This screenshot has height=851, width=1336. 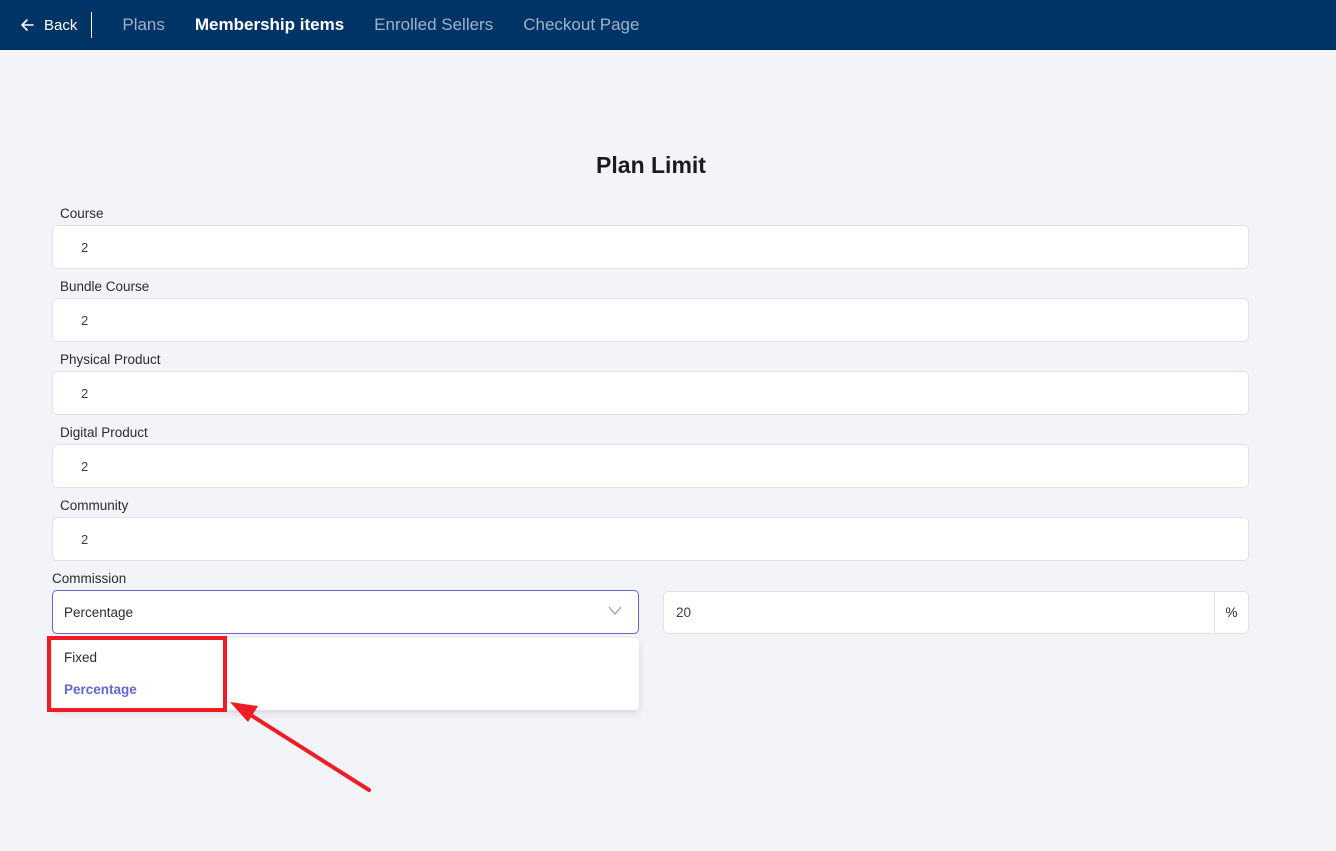 What do you see at coordinates (94, 505) in the screenshot?
I see `community-label: Community` at bounding box center [94, 505].